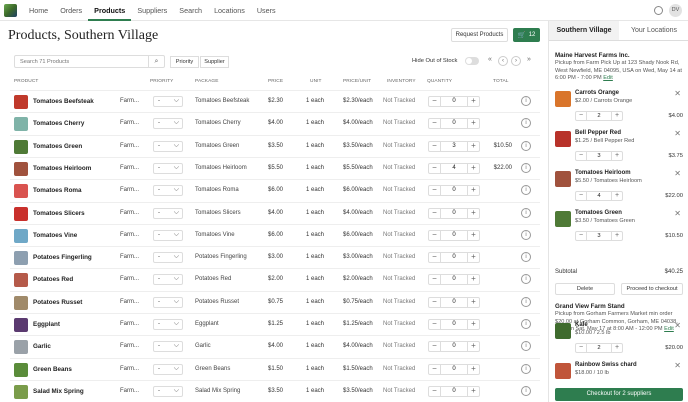  Describe the element at coordinates (454, 168) in the screenshot. I see `quantity-value: 4` at that location.